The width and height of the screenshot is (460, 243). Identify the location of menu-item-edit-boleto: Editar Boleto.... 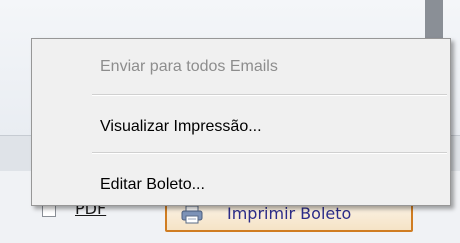
(241, 185).